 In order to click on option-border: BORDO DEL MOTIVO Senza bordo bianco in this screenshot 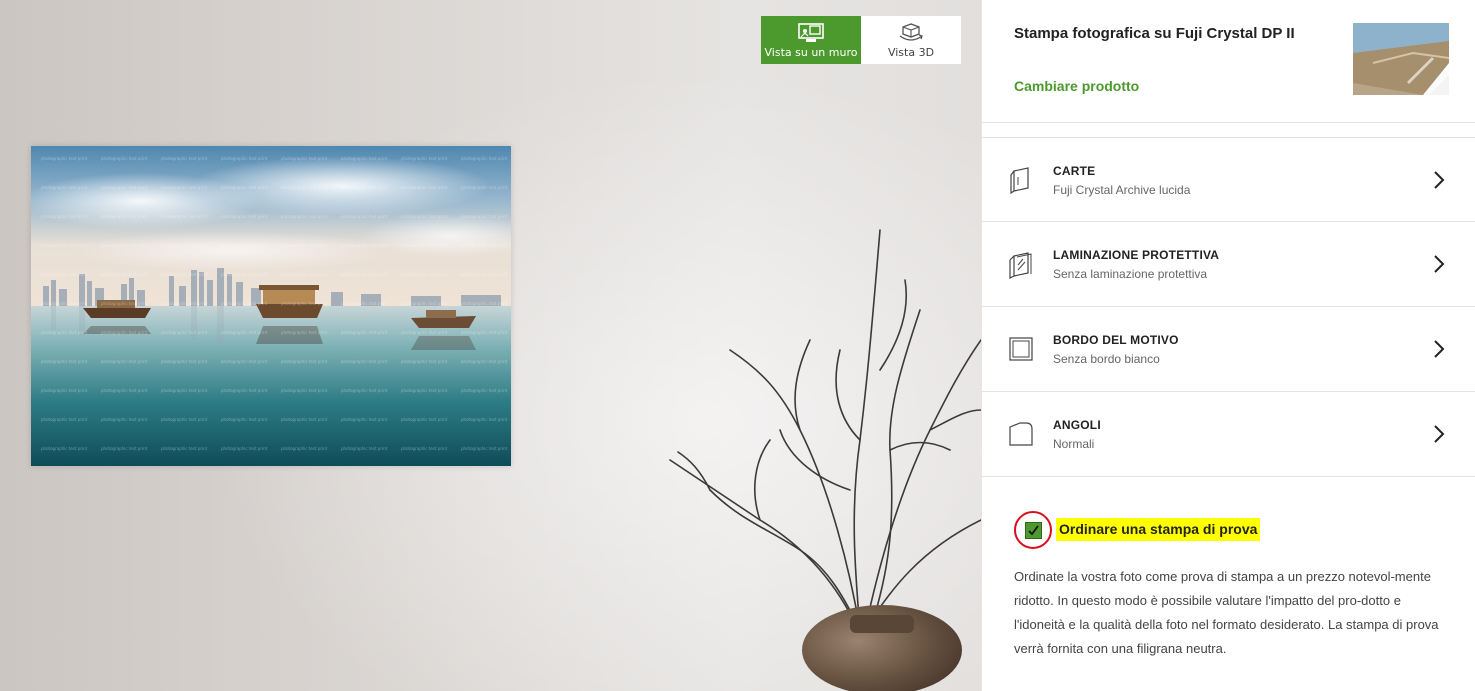, I will do `click(1228, 349)`.